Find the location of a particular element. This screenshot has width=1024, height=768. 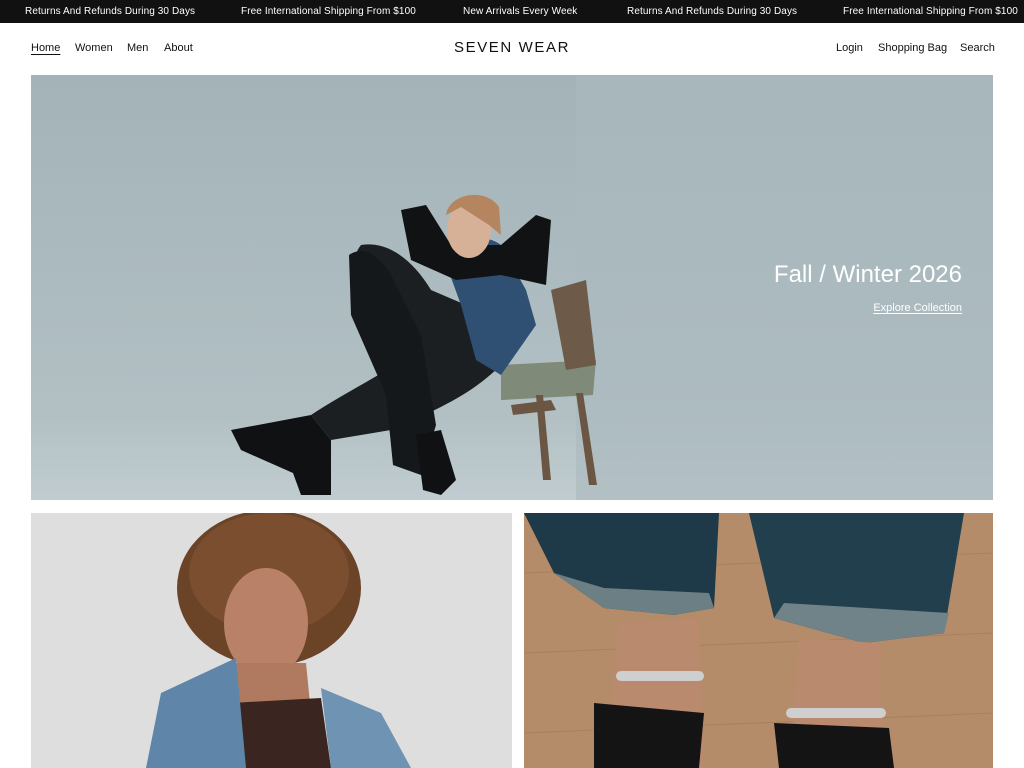

nav-search: Search is located at coordinates (977, 48).